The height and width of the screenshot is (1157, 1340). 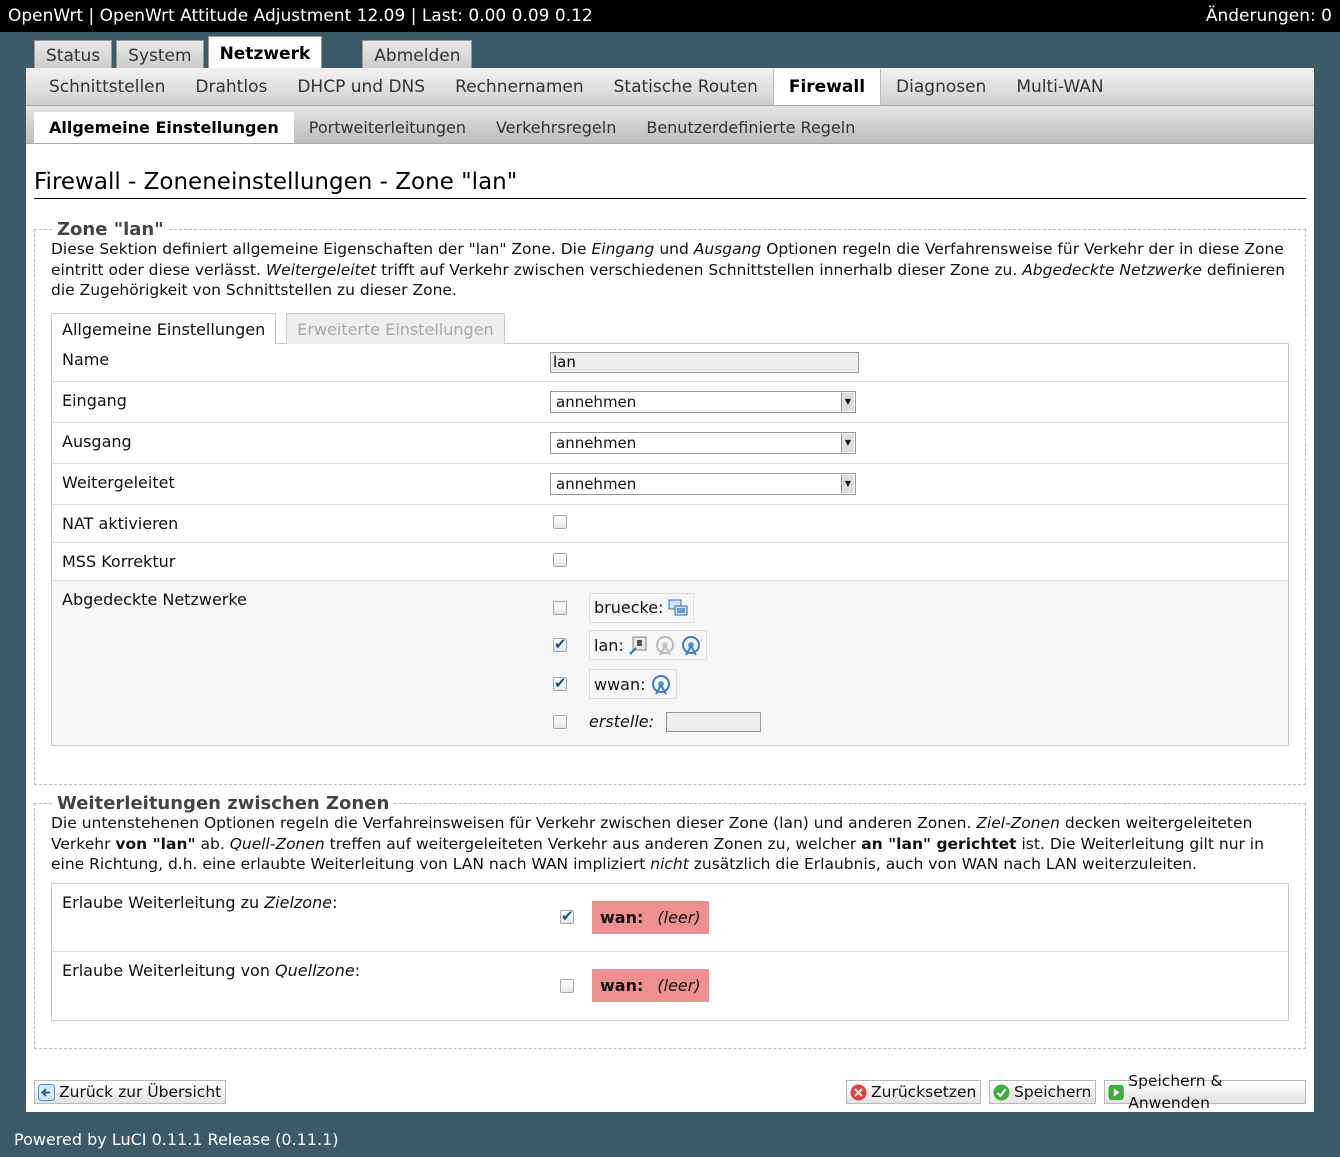 I want to click on network-item-lan: lan:, so click(x=920, y=645).